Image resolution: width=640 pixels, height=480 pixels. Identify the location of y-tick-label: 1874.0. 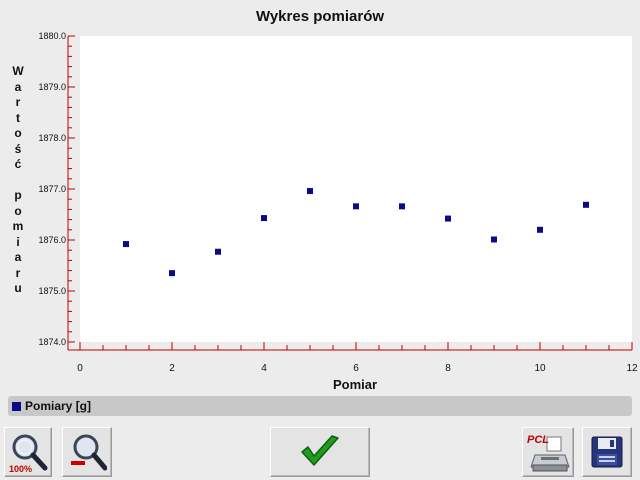
(52, 342).